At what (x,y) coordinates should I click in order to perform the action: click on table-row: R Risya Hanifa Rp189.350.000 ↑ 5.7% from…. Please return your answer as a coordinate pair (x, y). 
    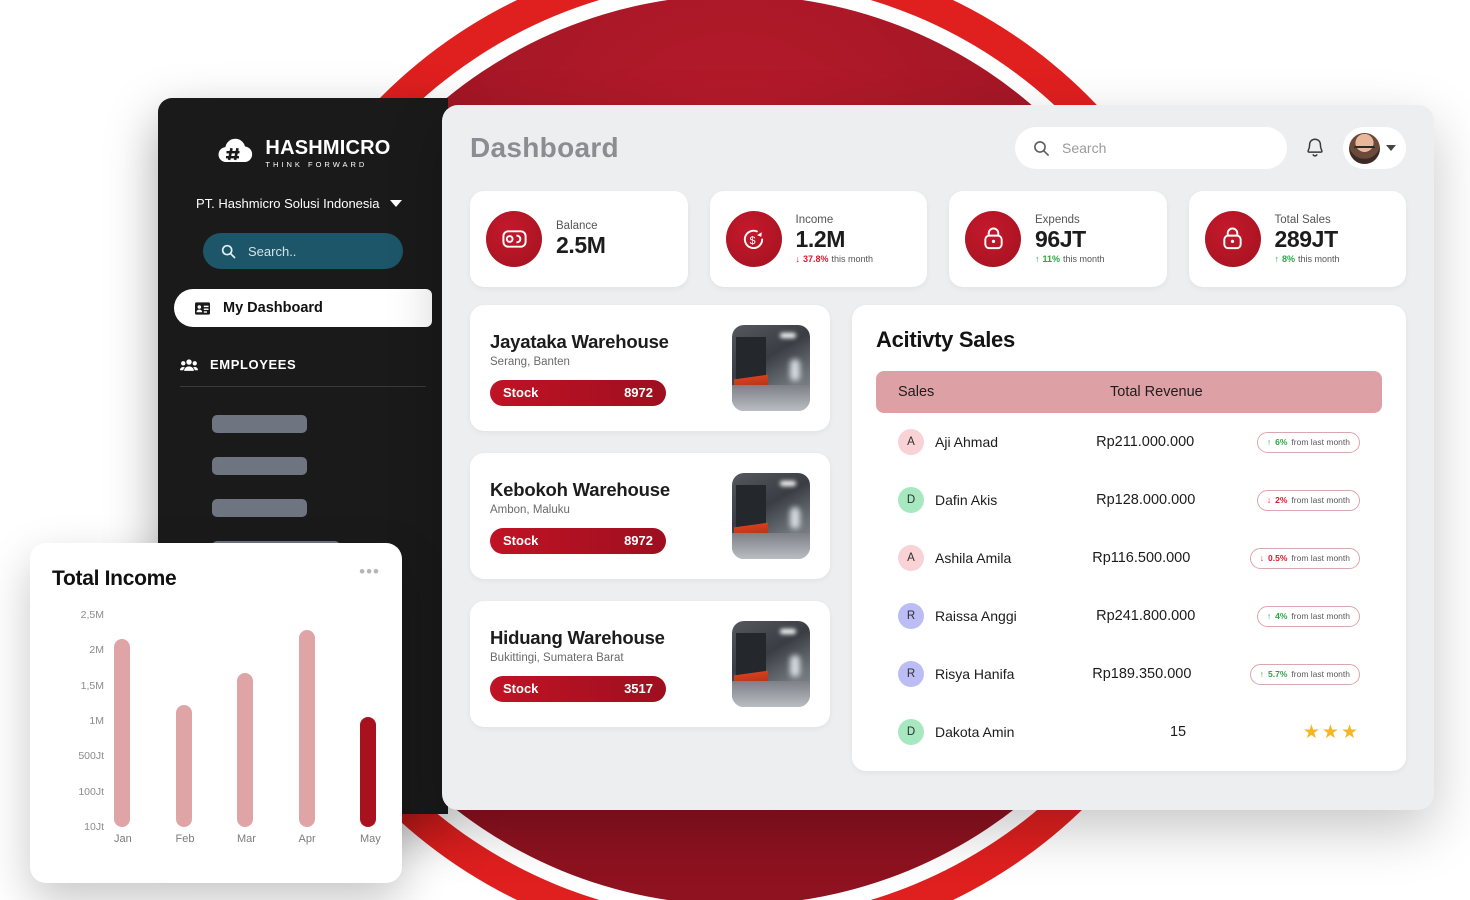
    Looking at the image, I should click on (1129, 674).